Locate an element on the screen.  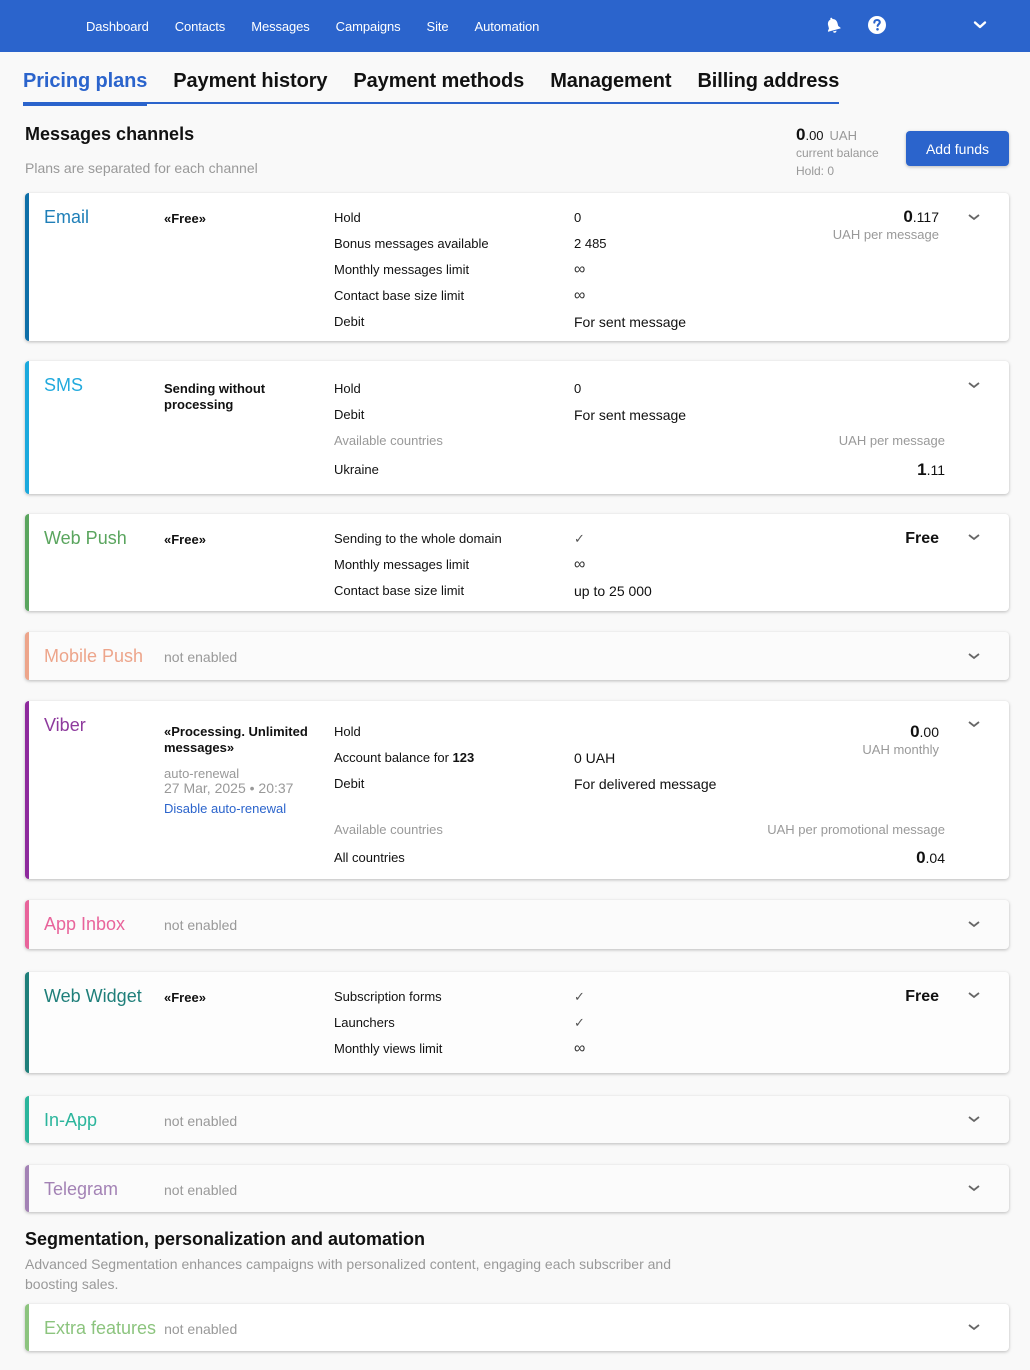
section-title: Messages channels is located at coordinates (110, 134).